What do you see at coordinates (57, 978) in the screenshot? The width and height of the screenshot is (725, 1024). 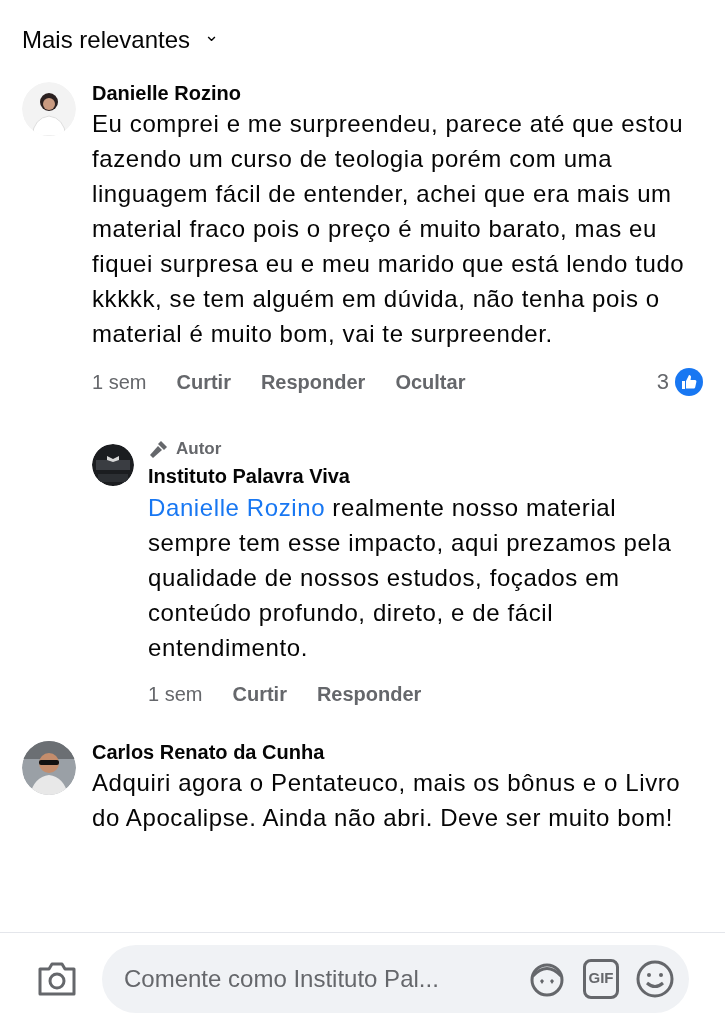 I see `camera-icon` at bounding box center [57, 978].